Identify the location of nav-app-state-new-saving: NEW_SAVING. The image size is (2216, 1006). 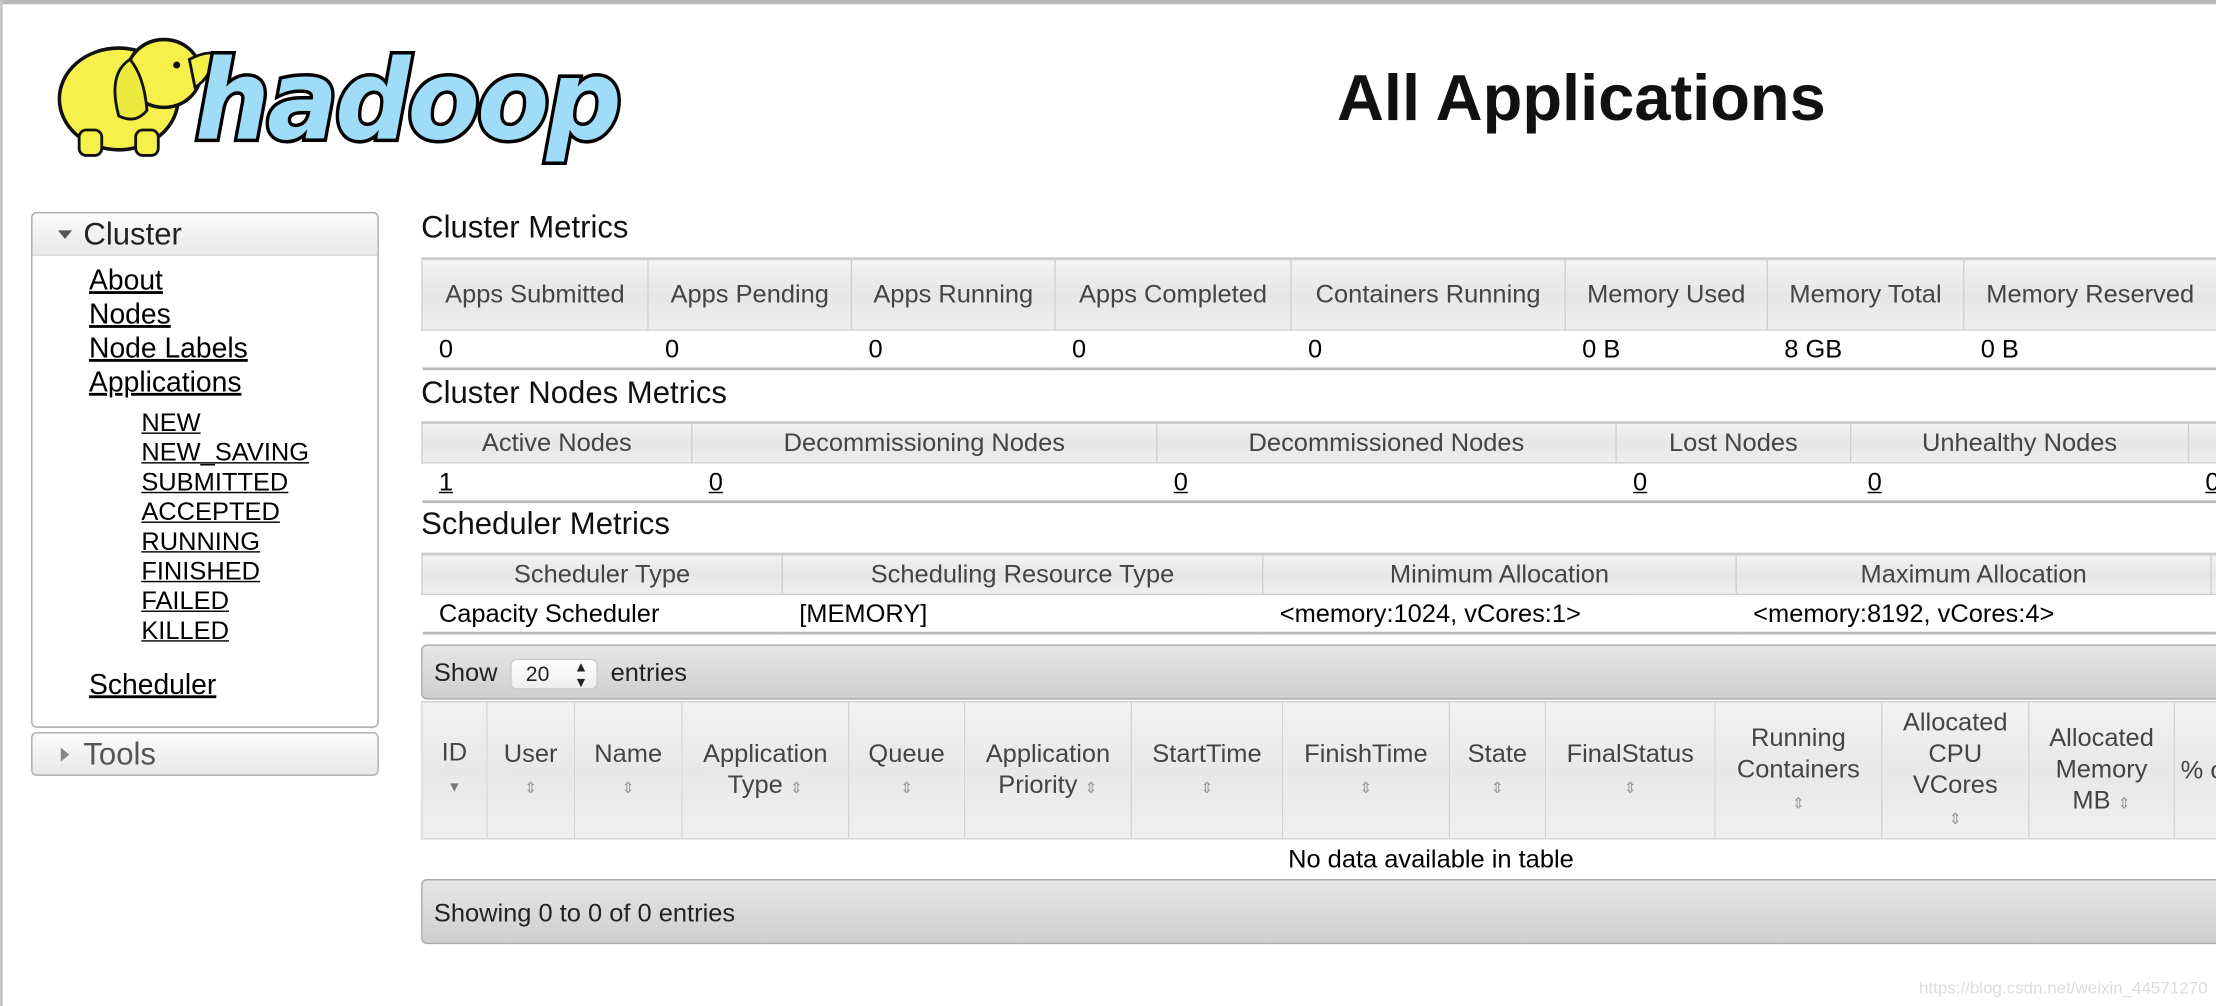
(225, 453).